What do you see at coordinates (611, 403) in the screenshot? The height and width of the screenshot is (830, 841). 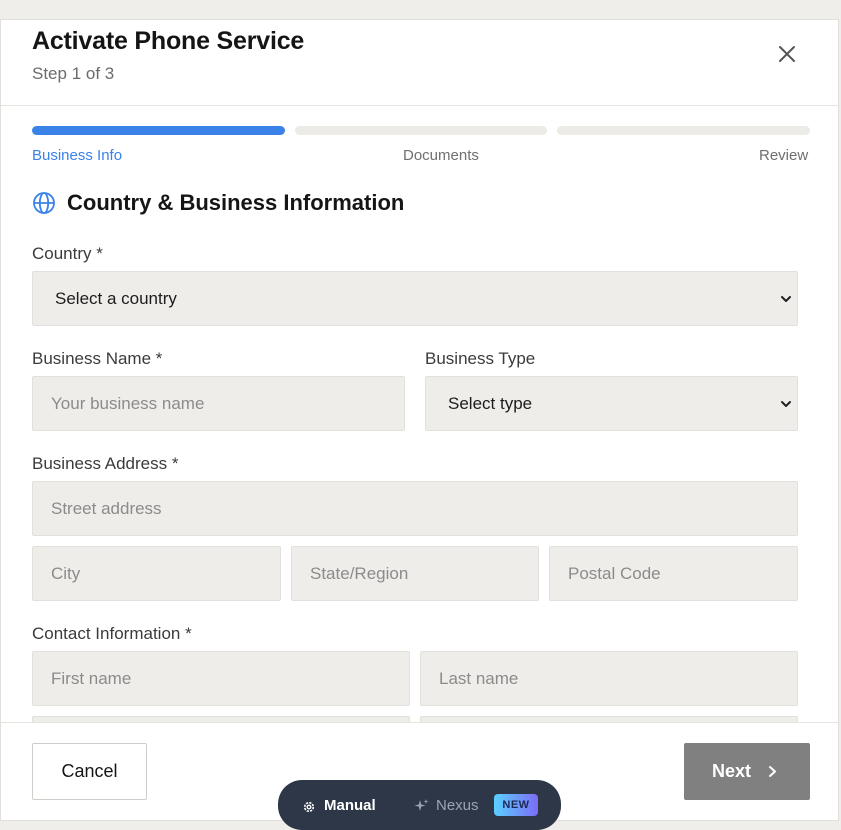 I see `business-type-select: Select type` at bounding box center [611, 403].